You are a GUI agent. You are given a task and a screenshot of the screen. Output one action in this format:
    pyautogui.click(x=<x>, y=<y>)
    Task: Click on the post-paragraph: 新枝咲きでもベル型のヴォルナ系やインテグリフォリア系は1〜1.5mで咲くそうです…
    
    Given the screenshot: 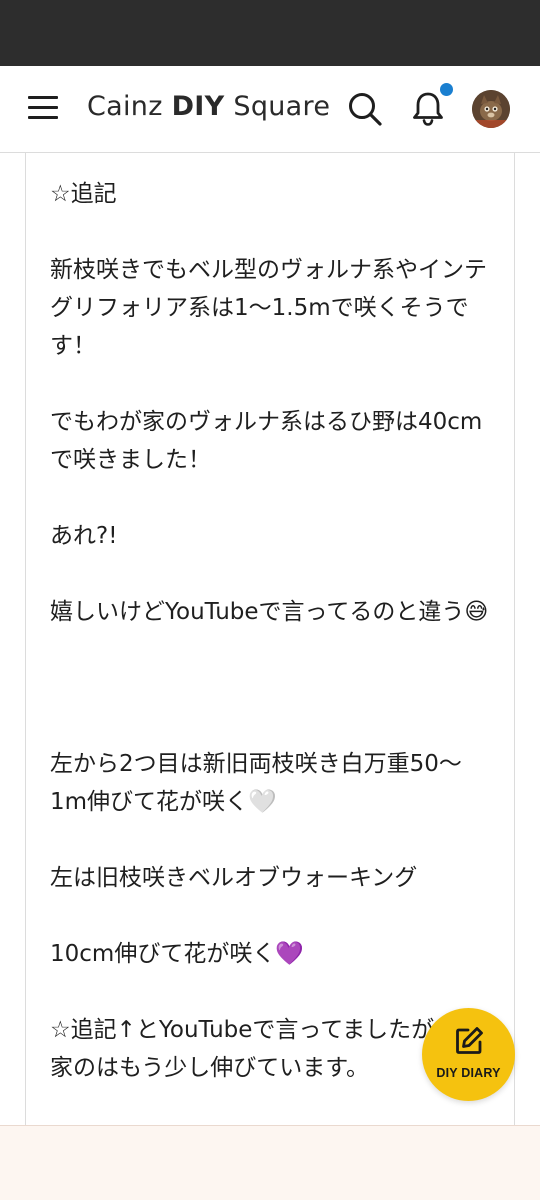 What is the action you would take?
    pyautogui.click(x=268, y=308)
    